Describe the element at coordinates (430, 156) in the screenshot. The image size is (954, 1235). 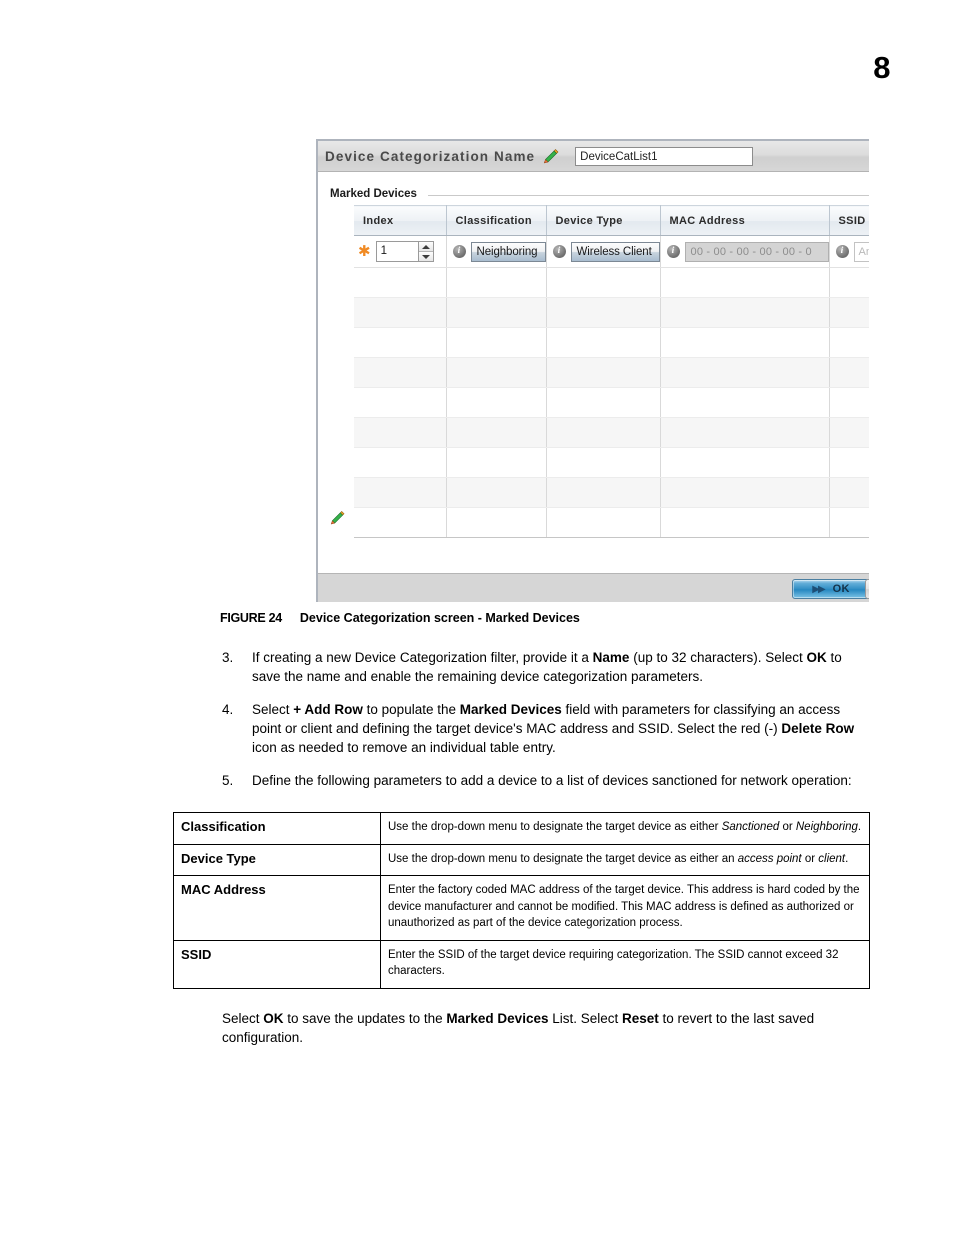
I see `screen-title: Device Categorization Name` at that location.